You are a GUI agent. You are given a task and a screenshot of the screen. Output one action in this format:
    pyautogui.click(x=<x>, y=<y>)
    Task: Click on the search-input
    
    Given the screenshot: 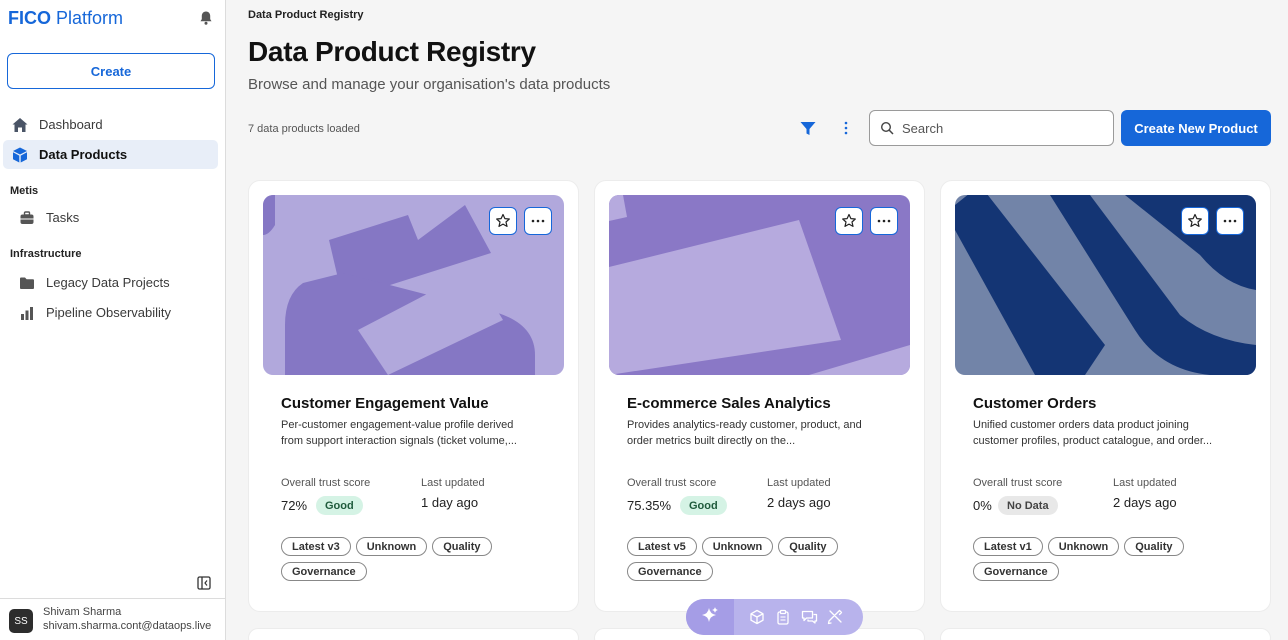 What is the action you would take?
    pyautogui.click(x=1002, y=128)
    